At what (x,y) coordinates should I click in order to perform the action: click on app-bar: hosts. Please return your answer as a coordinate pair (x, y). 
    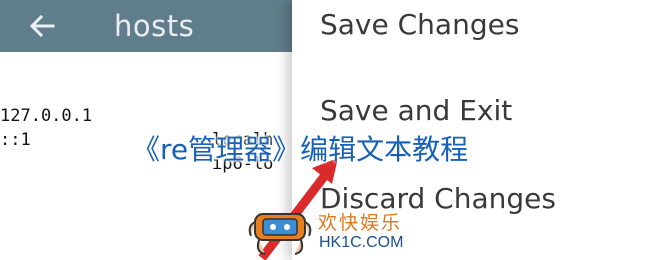
    Looking at the image, I should click on (150, 26).